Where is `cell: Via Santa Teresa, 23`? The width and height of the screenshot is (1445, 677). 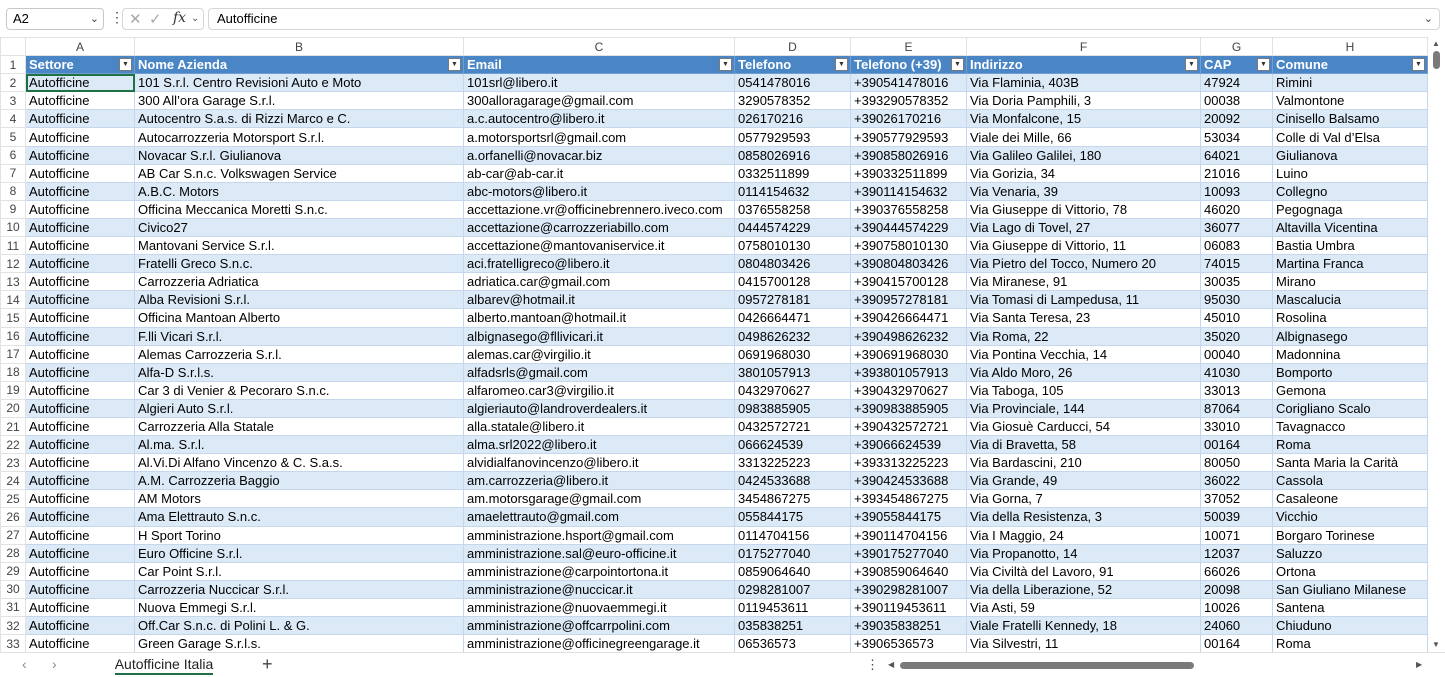 cell: Via Santa Teresa, 23 is located at coordinates (1083, 318).